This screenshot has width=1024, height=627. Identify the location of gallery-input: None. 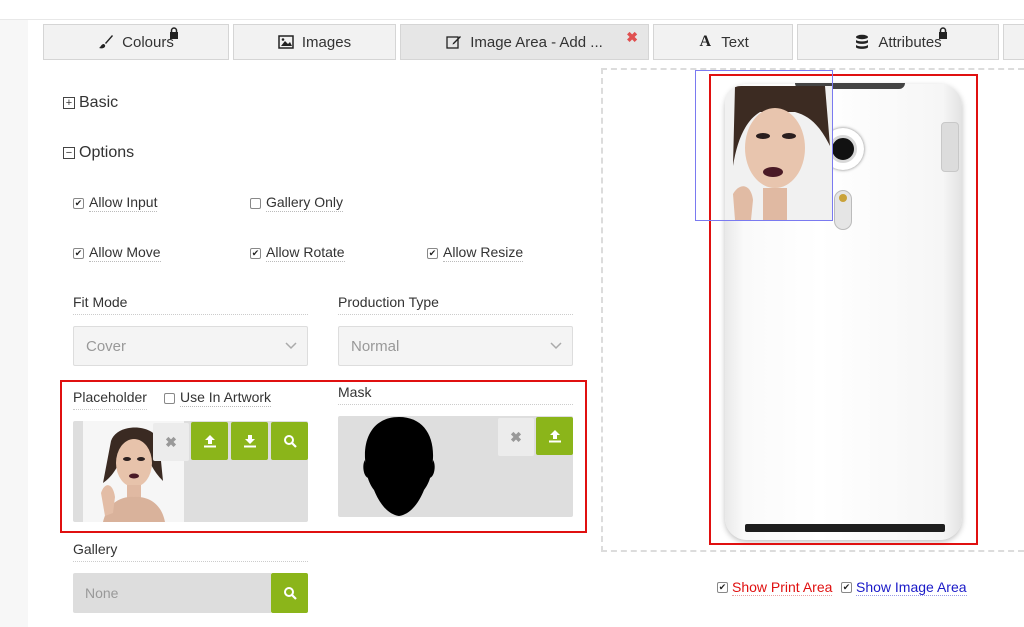
(172, 593).